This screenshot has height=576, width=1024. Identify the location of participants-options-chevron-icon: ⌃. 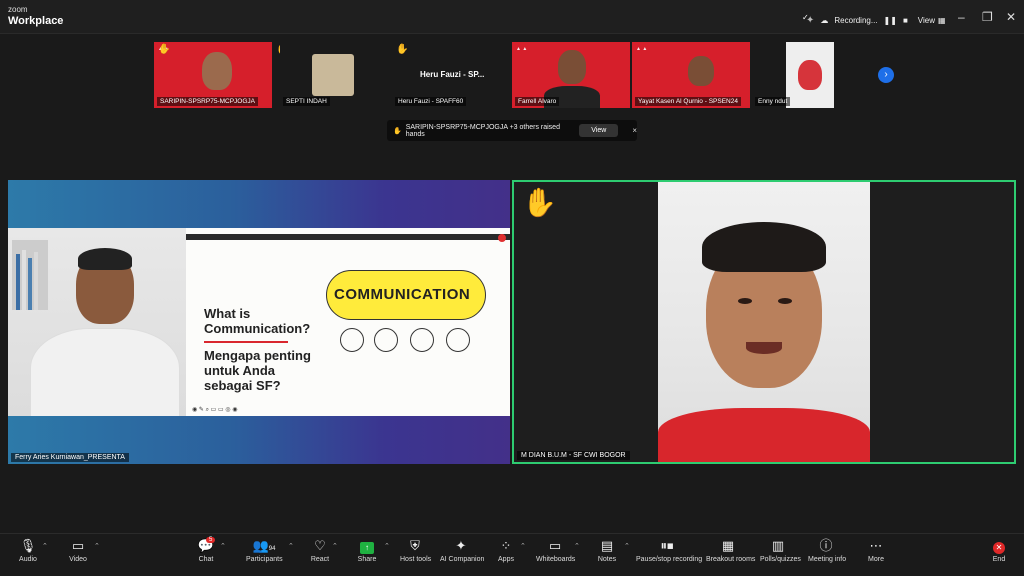
(291, 546).